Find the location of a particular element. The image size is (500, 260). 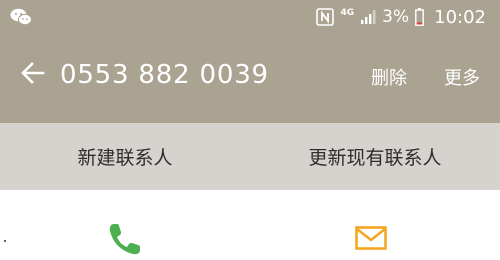

arrow-left-icon is located at coordinates (33, 73).